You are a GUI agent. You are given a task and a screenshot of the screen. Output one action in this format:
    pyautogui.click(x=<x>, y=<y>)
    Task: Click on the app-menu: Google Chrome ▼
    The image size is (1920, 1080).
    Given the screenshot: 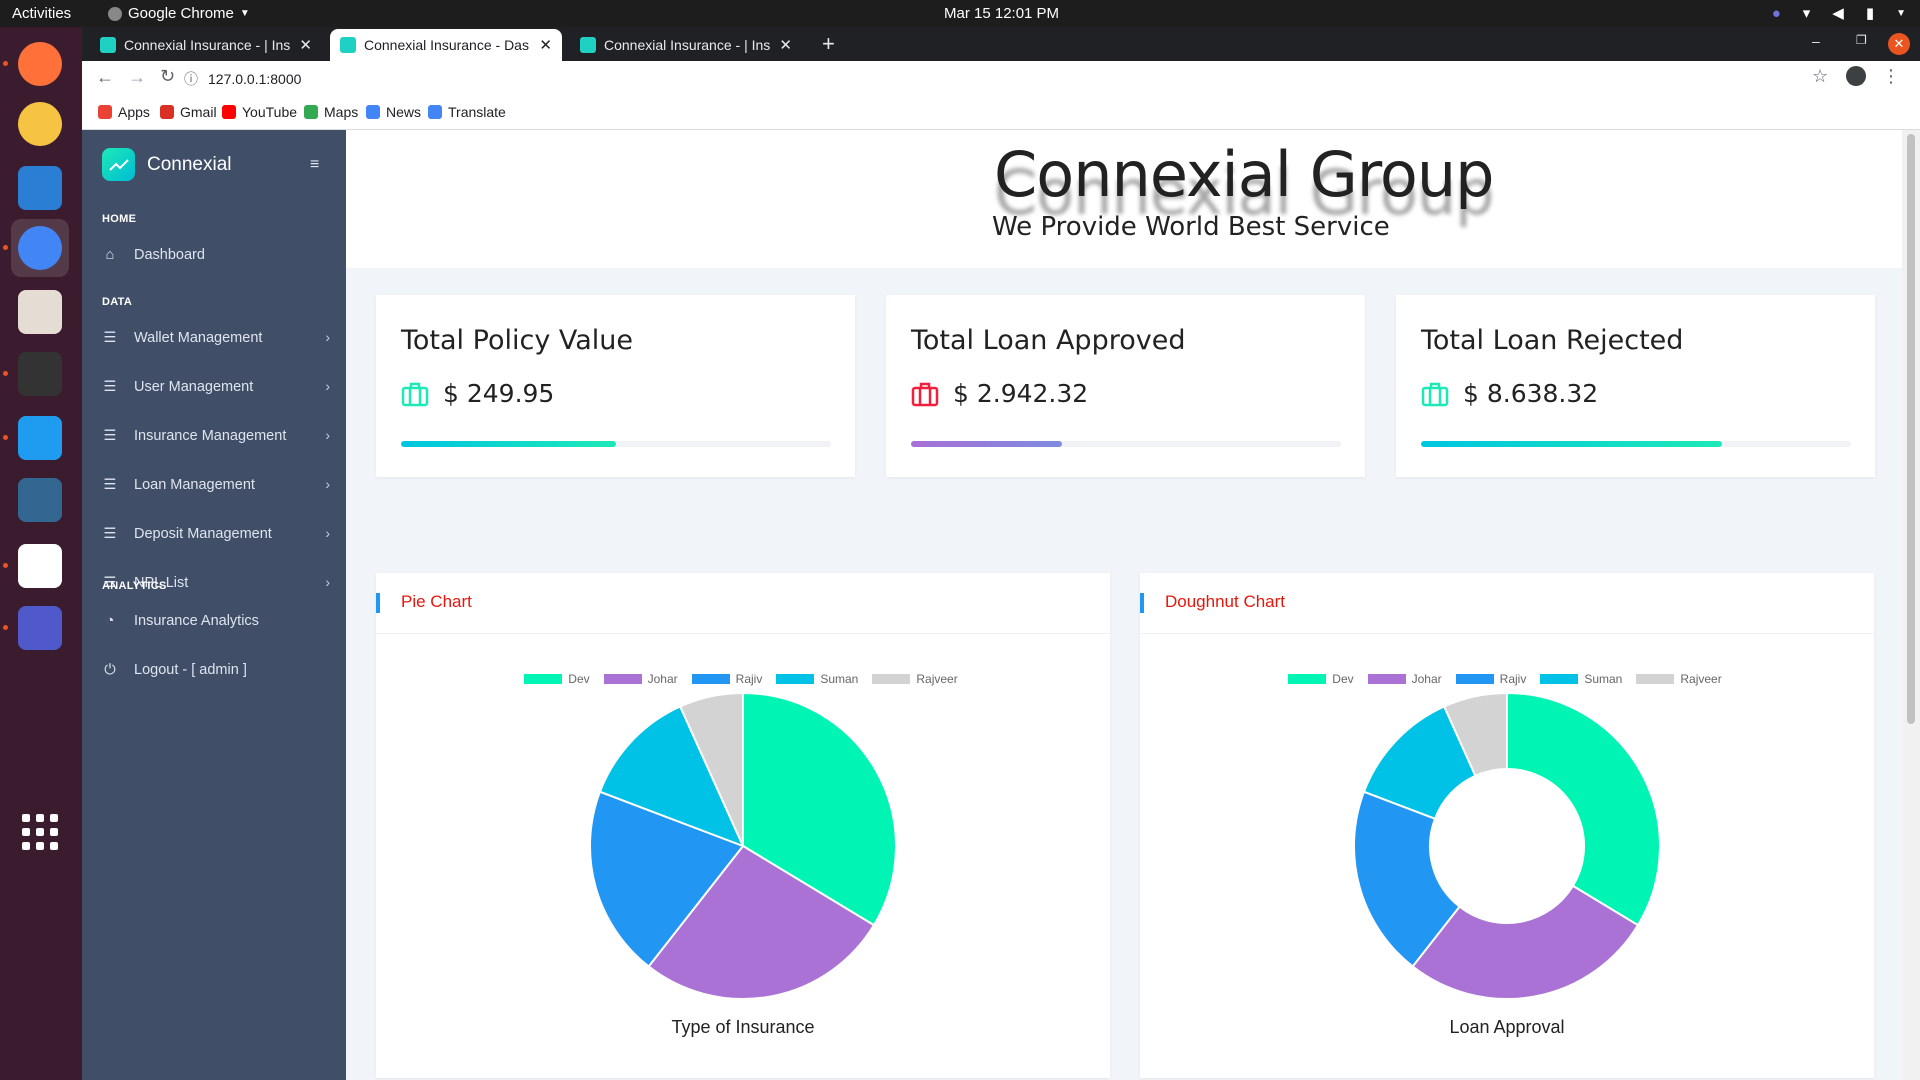 What is the action you would take?
    pyautogui.click(x=179, y=13)
    